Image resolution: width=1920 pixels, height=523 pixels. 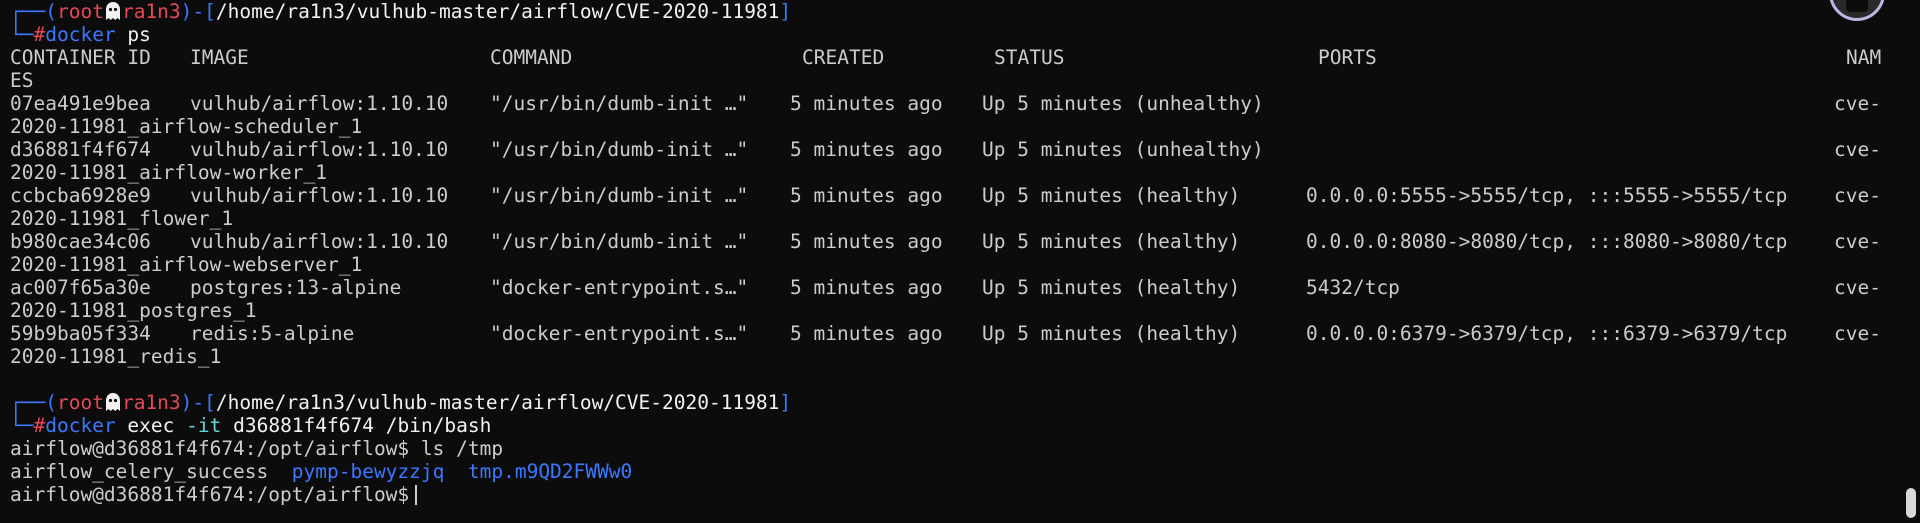 I want to click on cell-container-id: 59b9ba05f334, so click(x=80, y=333).